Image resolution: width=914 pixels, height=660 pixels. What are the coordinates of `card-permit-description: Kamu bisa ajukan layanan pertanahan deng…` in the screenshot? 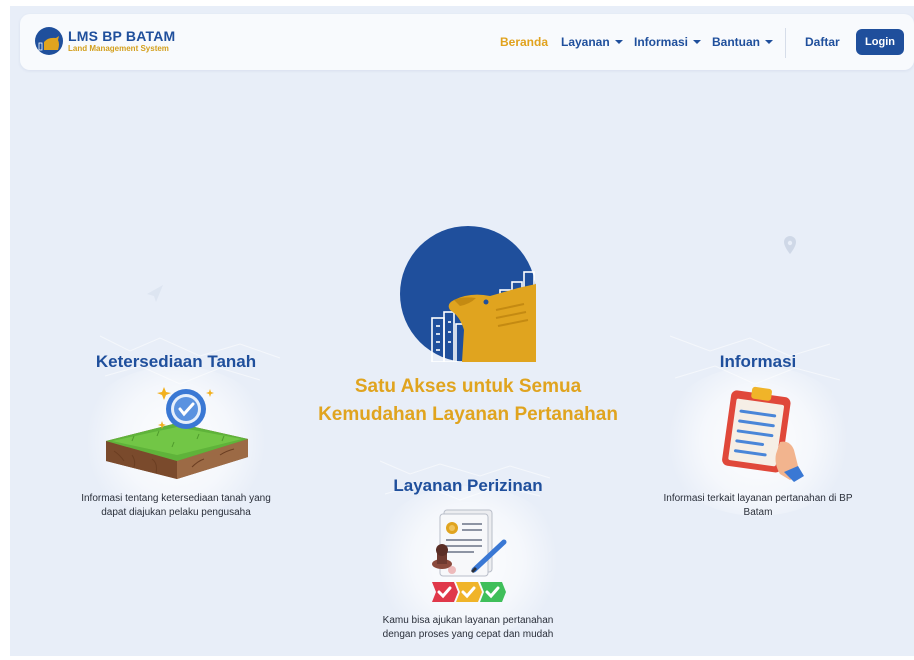 It's located at (468, 628).